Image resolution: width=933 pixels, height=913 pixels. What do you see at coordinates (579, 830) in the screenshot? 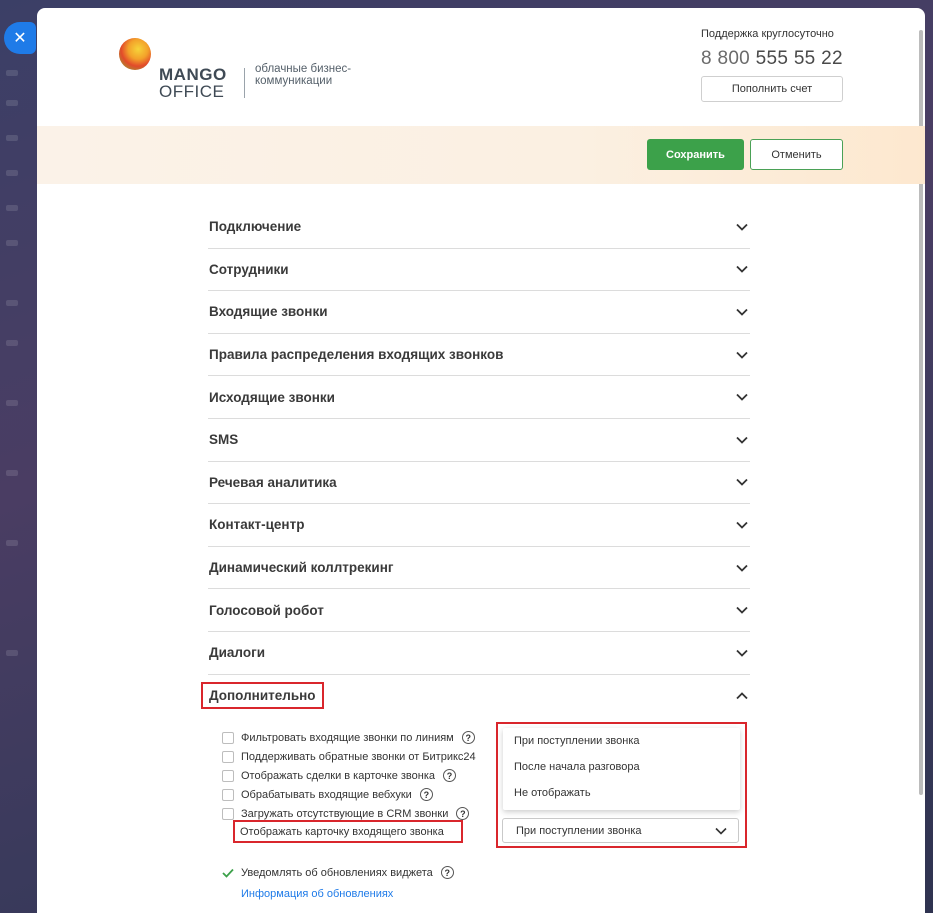
I see `select-value: При поступлении звонка` at bounding box center [579, 830].